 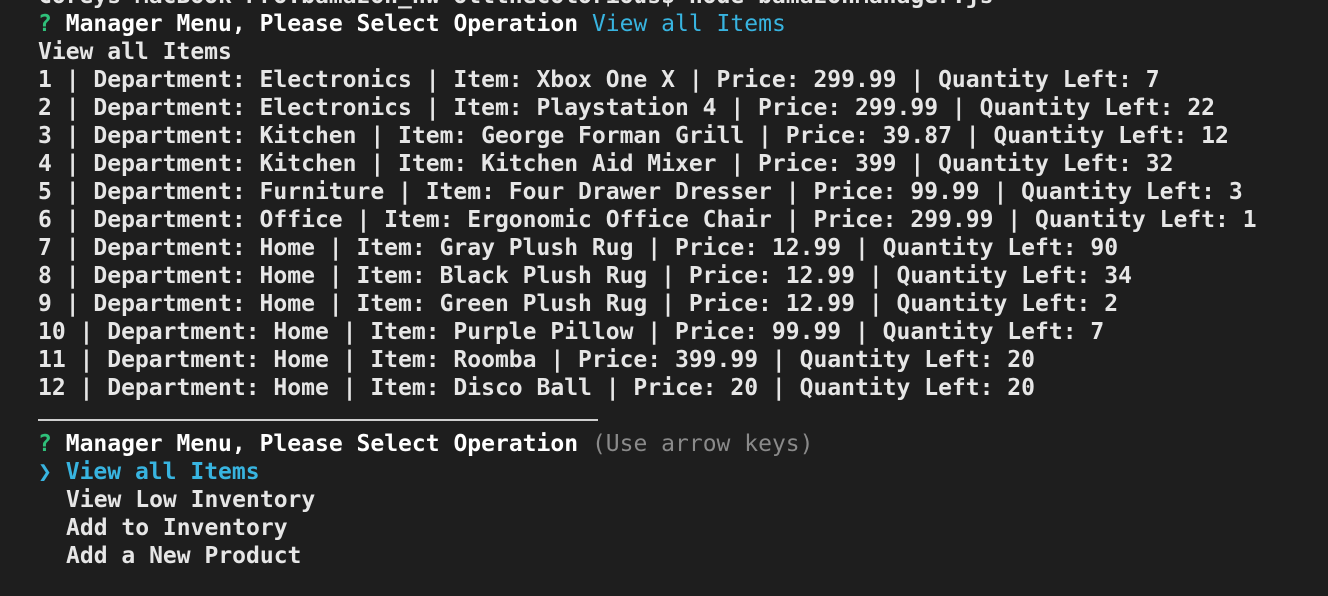 What do you see at coordinates (702, 444) in the screenshot?
I see `prompt-hint: (Use arrow keys)` at bounding box center [702, 444].